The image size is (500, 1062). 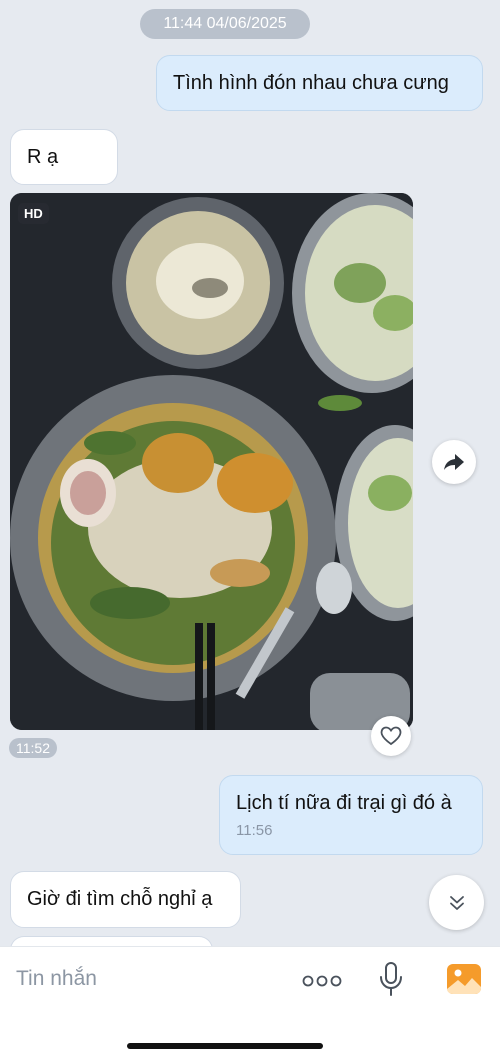 What do you see at coordinates (225, 1046) in the screenshot?
I see `home-indicator` at bounding box center [225, 1046].